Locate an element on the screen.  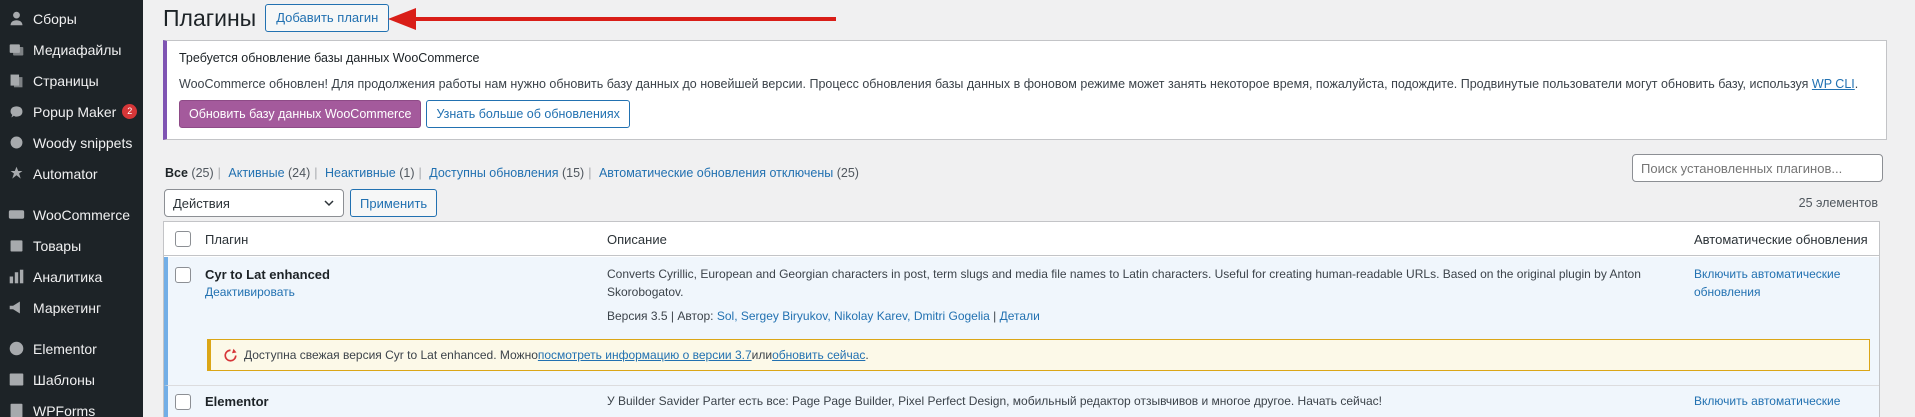
sidebar-item-marketing: Маркетинг is located at coordinates (71, 307).